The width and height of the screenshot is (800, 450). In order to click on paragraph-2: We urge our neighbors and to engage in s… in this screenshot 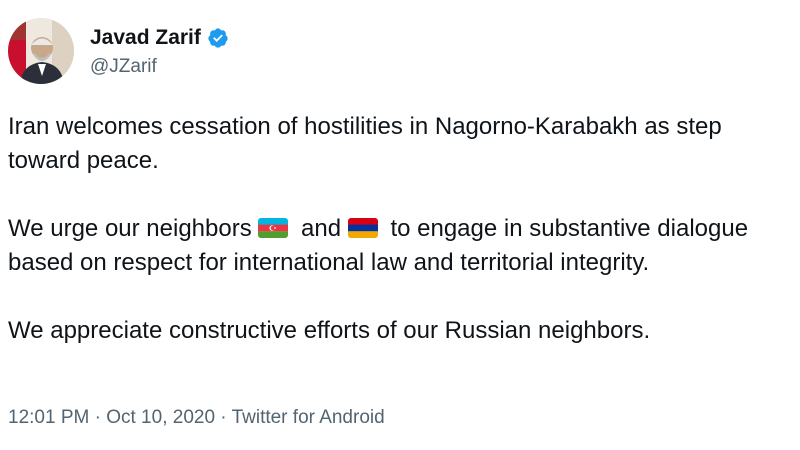, I will do `click(403, 246)`.